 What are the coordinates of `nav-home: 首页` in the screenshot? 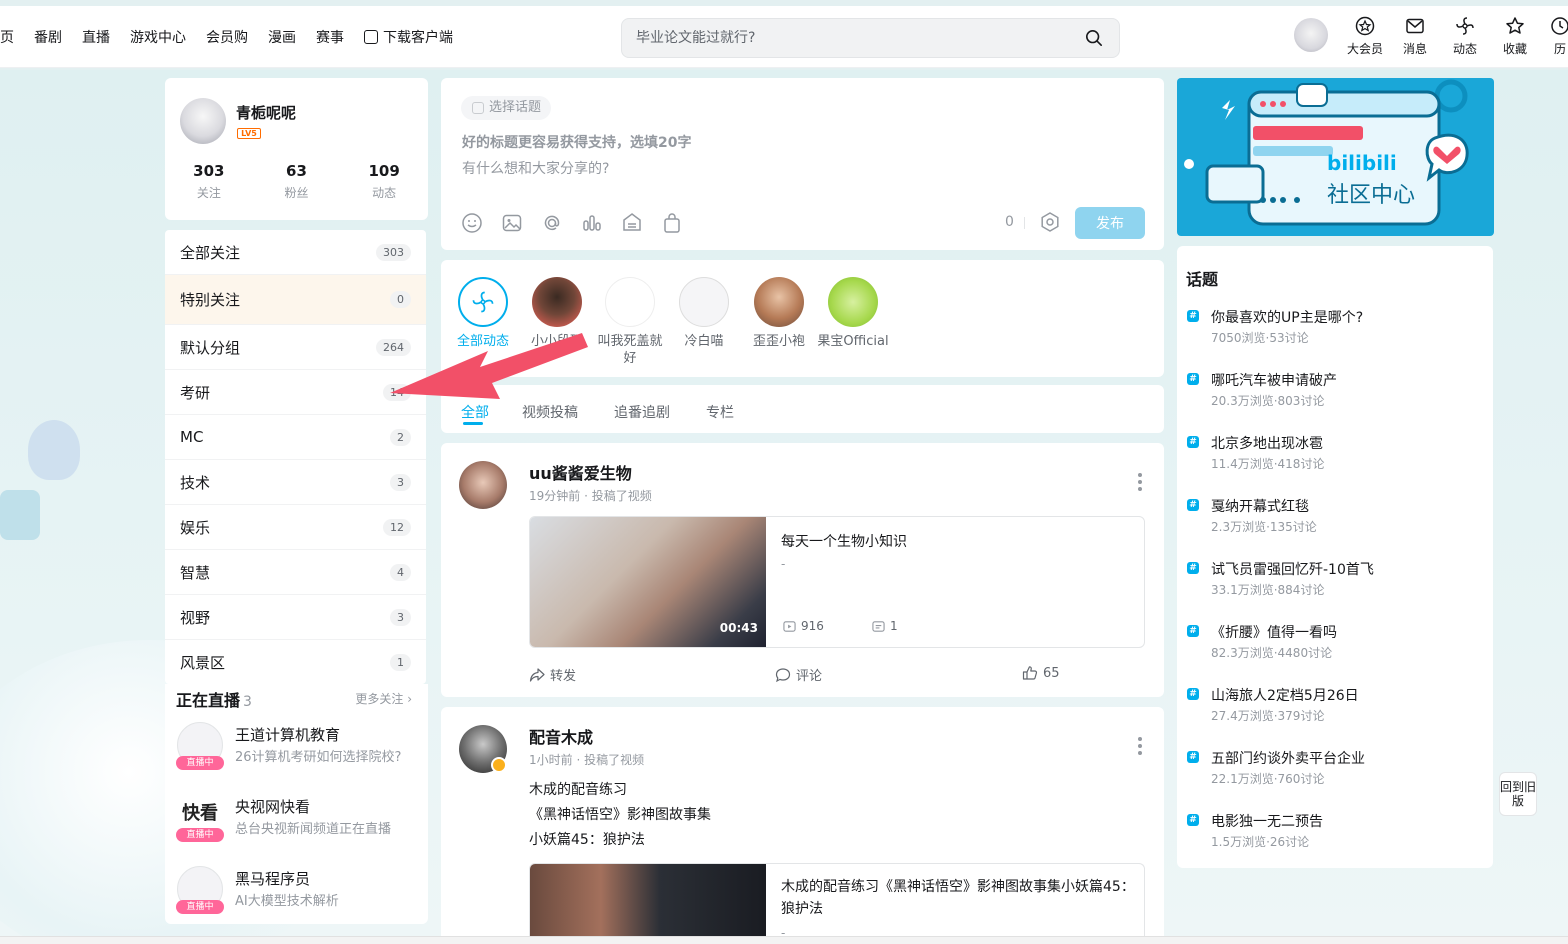 It's located at (7, 37).